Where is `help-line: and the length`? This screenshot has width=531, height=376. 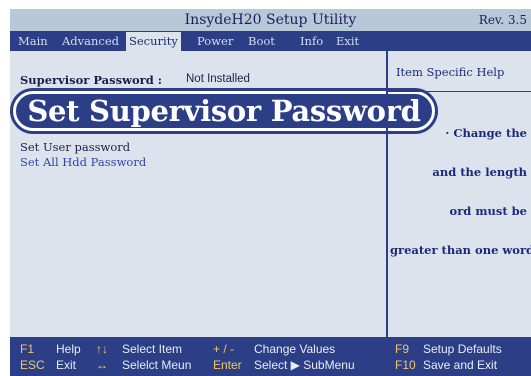
help-line: and the length is located at coordinates (479, 172).